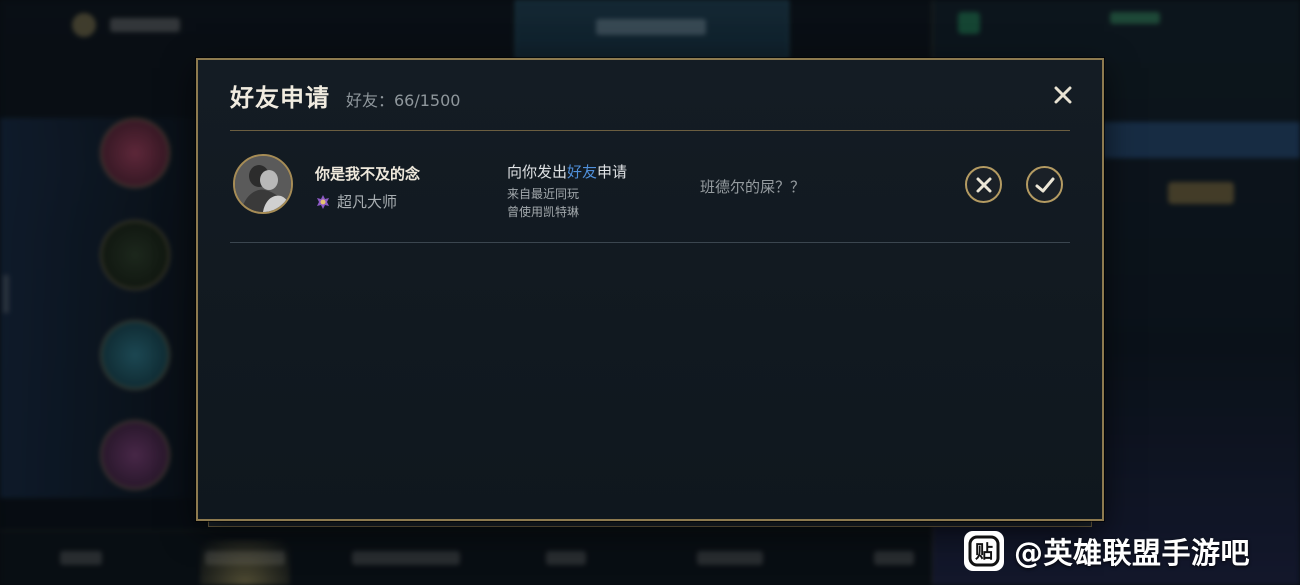 The height and width of the screenshot is (585, 1300). I want to click on tieba-logo-icon: 贴, so click(984, 551).